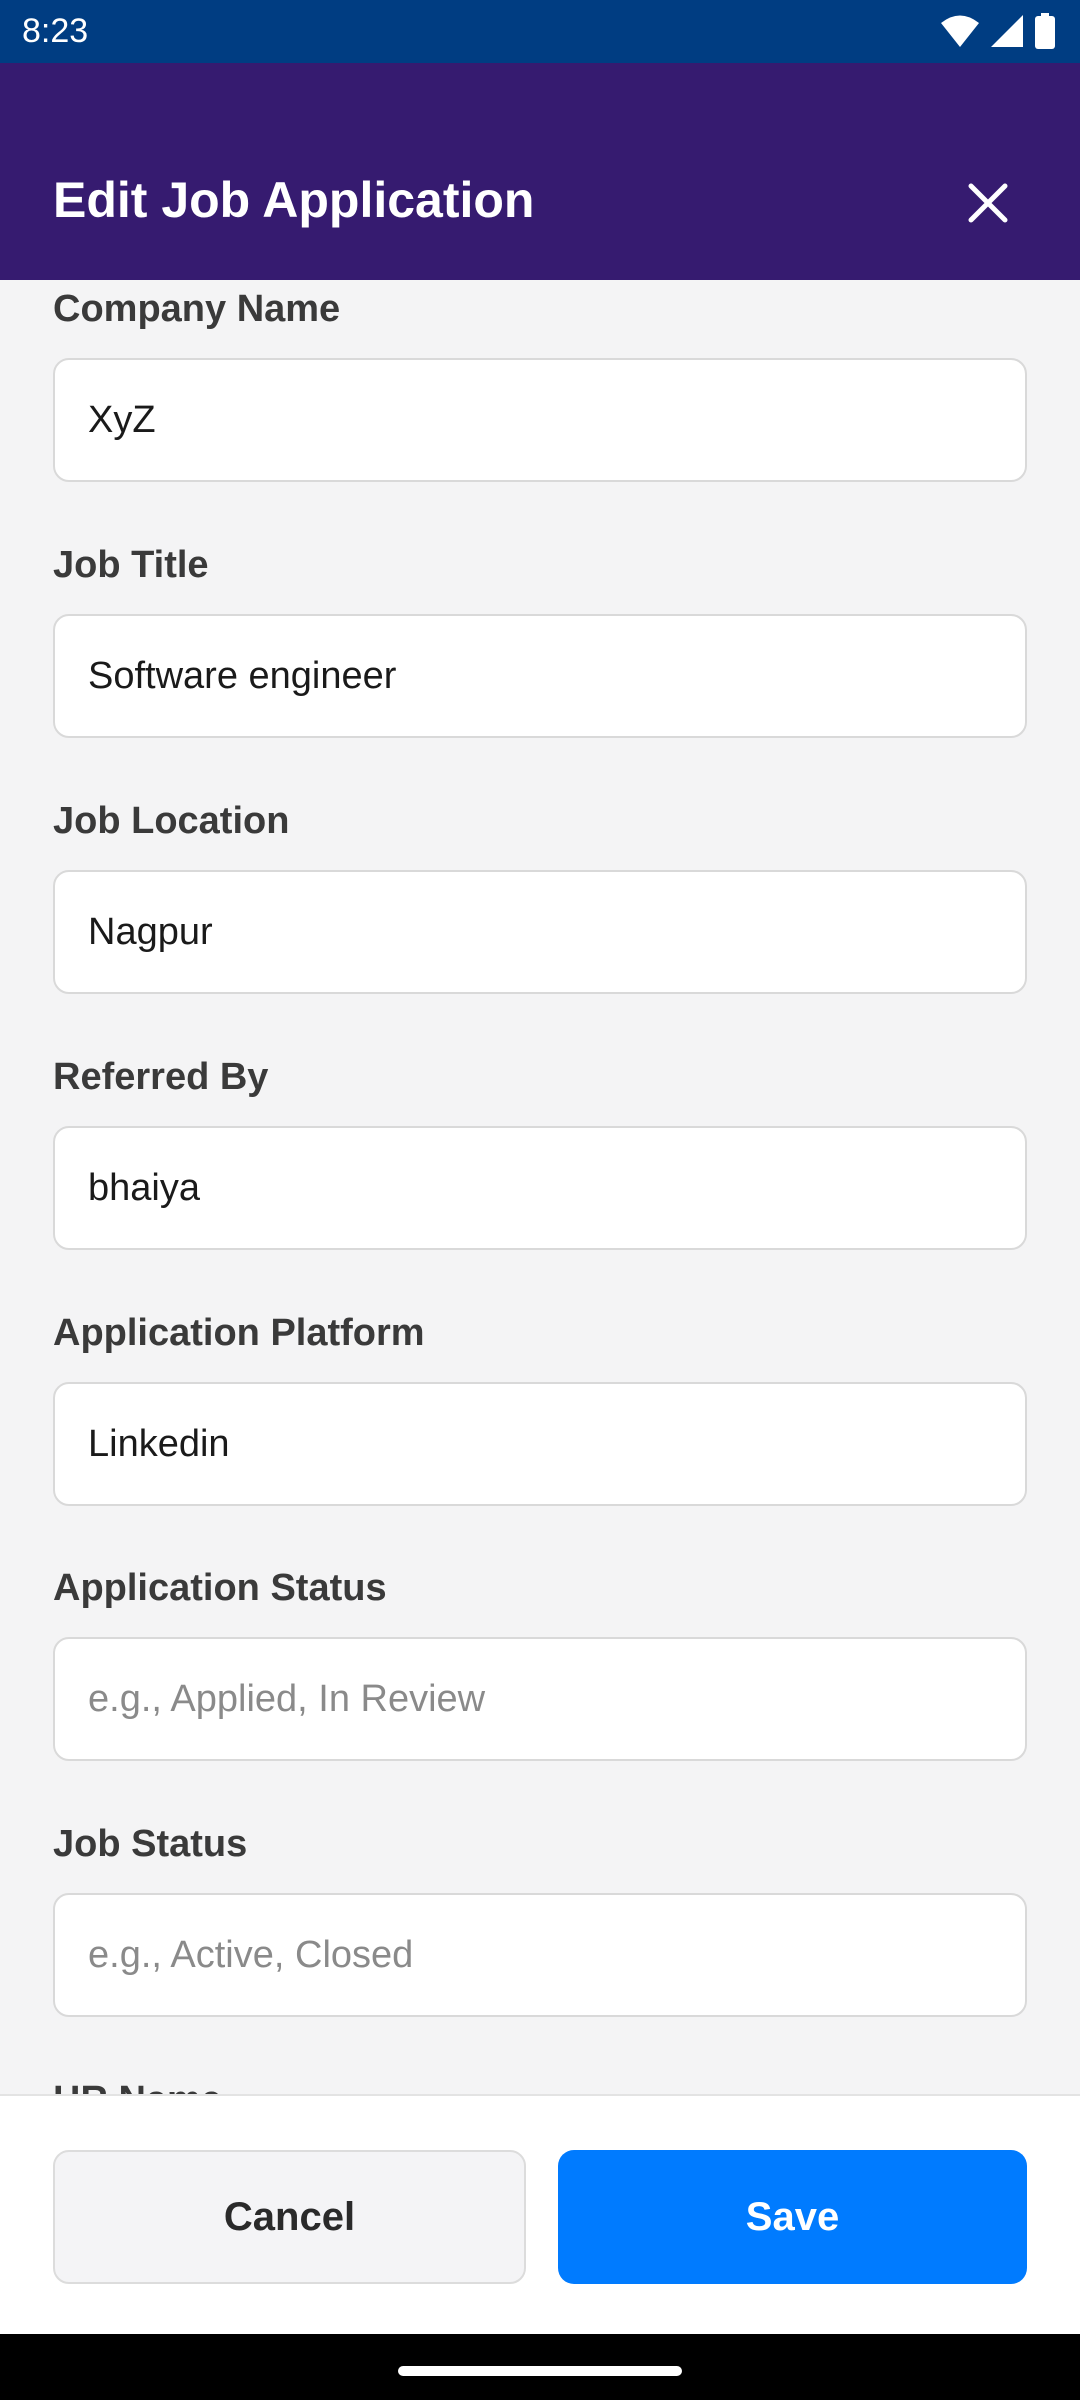 Image resolution: width=1080 pixels, height=2400 pixels. I want to click on company-name-input, so click(540, 420).